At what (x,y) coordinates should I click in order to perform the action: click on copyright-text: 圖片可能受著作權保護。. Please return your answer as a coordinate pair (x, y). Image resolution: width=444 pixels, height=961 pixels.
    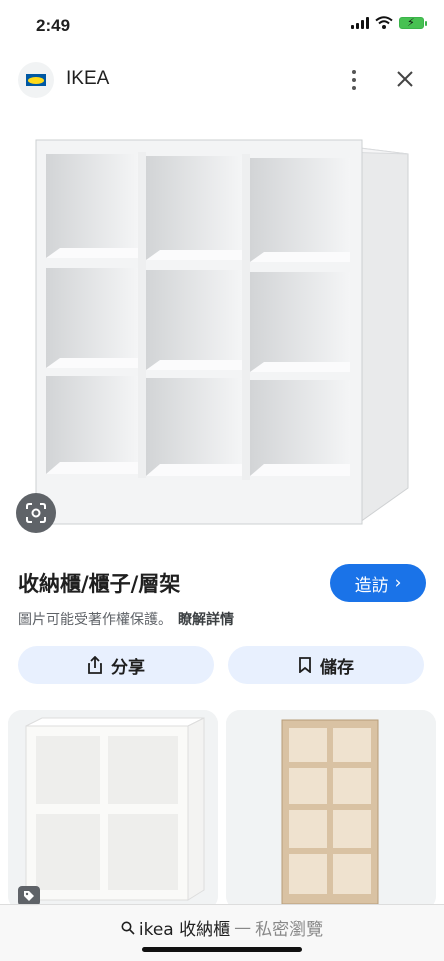
    Looking at the image, I should click on (95, 620).